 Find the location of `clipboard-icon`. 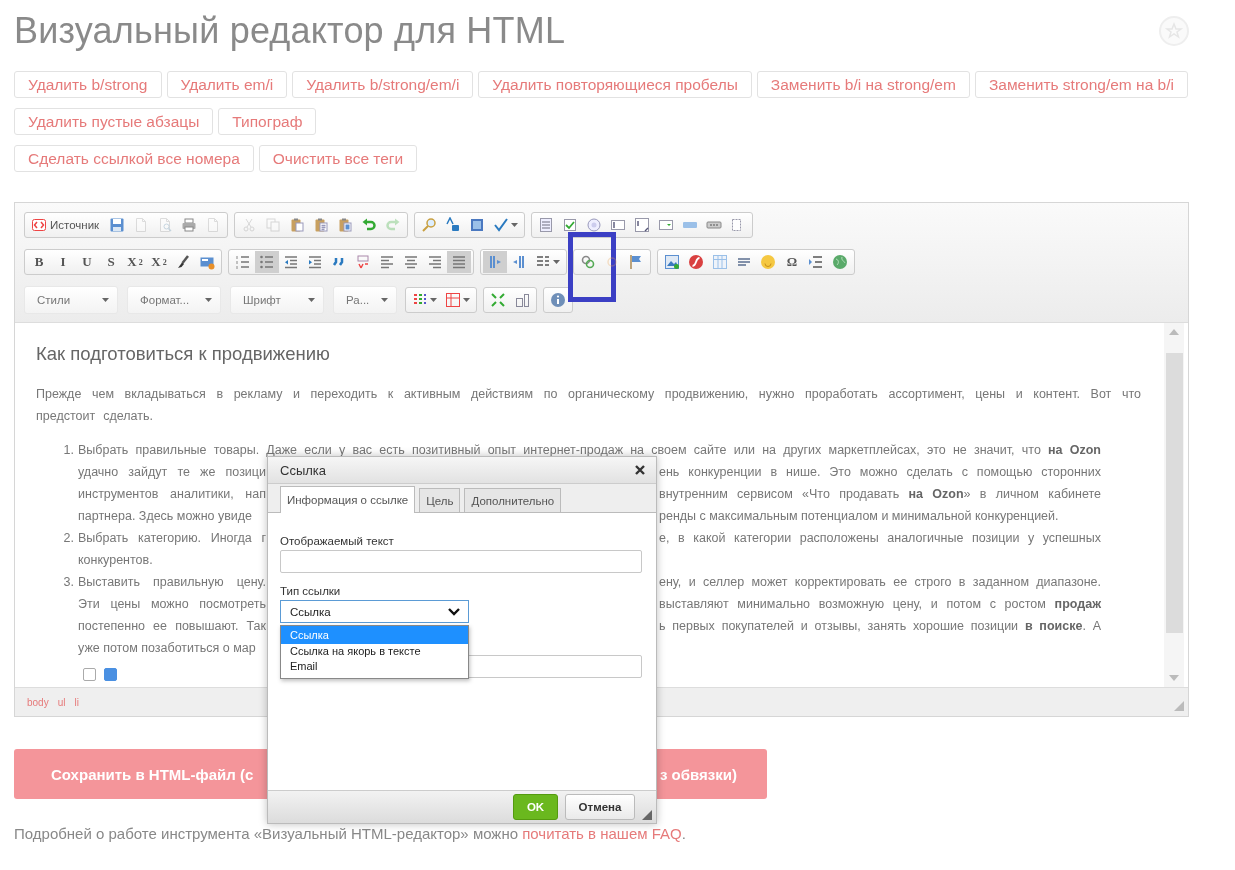

clipboard-icon is located at coordinates (297, 225).